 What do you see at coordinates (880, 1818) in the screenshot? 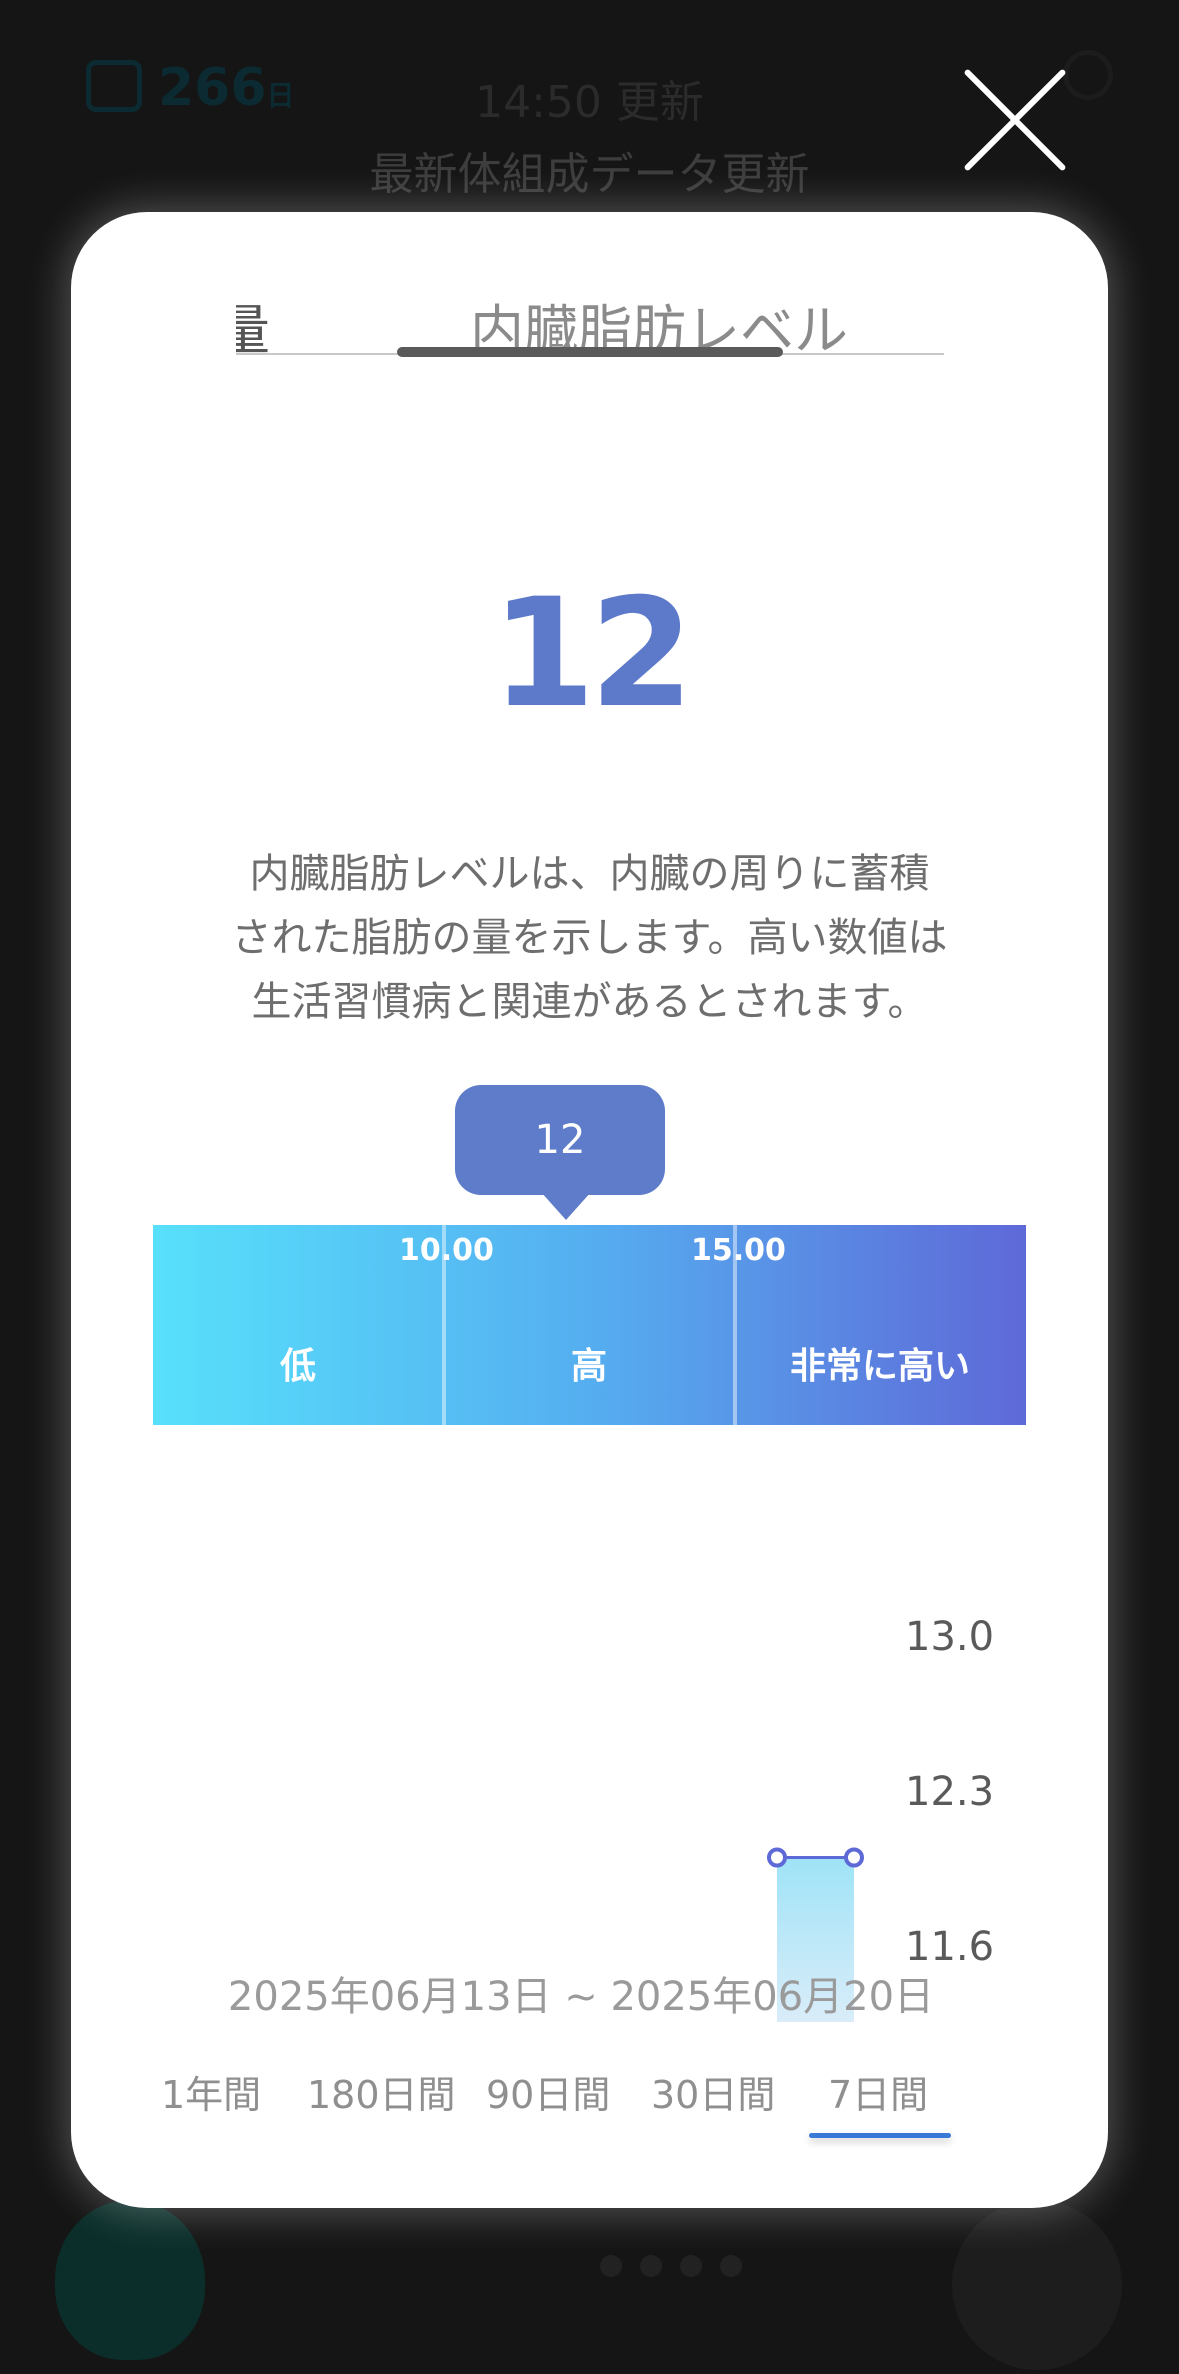
I see `history-chart: 13.012.311.611.0` at bounding box center [880, 1818].